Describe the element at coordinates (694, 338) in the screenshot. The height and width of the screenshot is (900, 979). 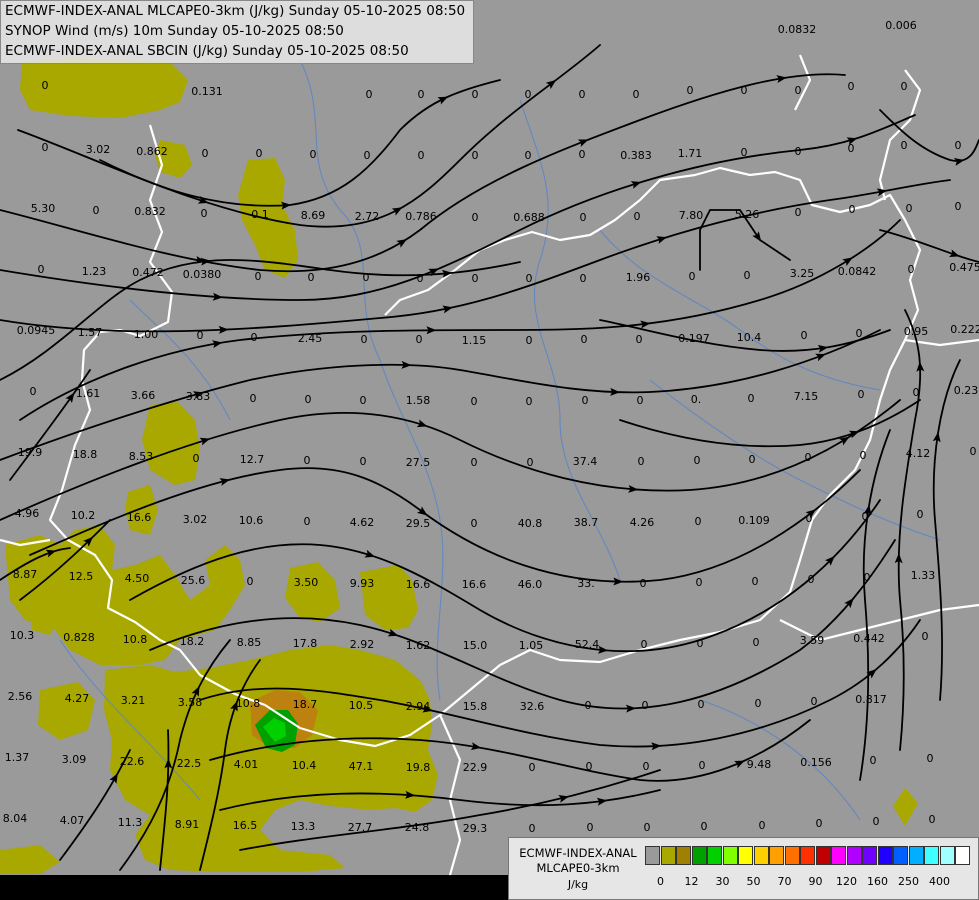
I see `map-value-label: 0.197` at that location.